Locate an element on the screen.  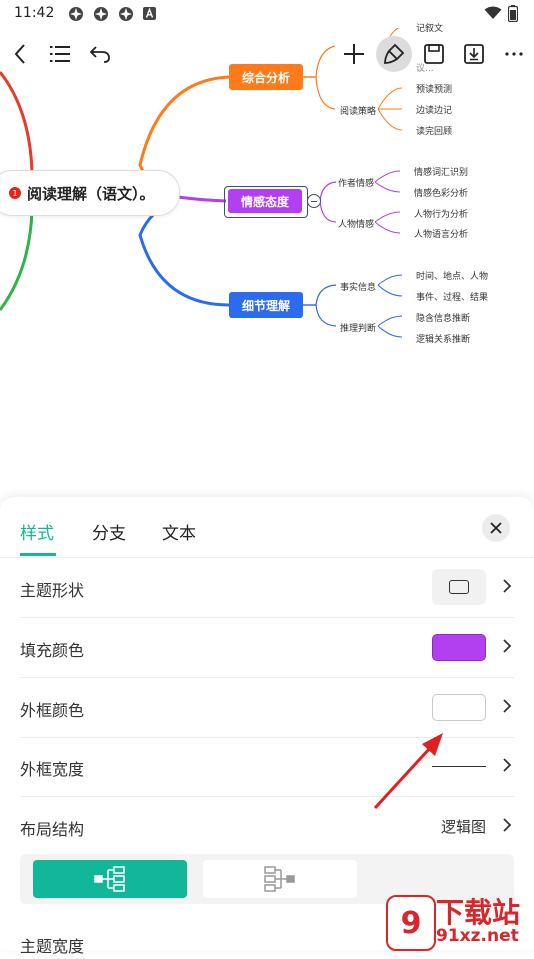
border-width-row: 外框宽度 is located at coordinates (267, 767).